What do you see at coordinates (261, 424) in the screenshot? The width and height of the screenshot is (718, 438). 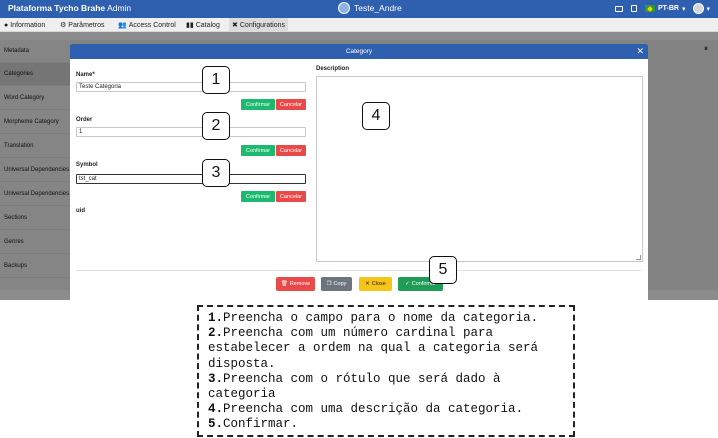 I see `instruction-text: Confirmar.` at bounding box center [261, 424].